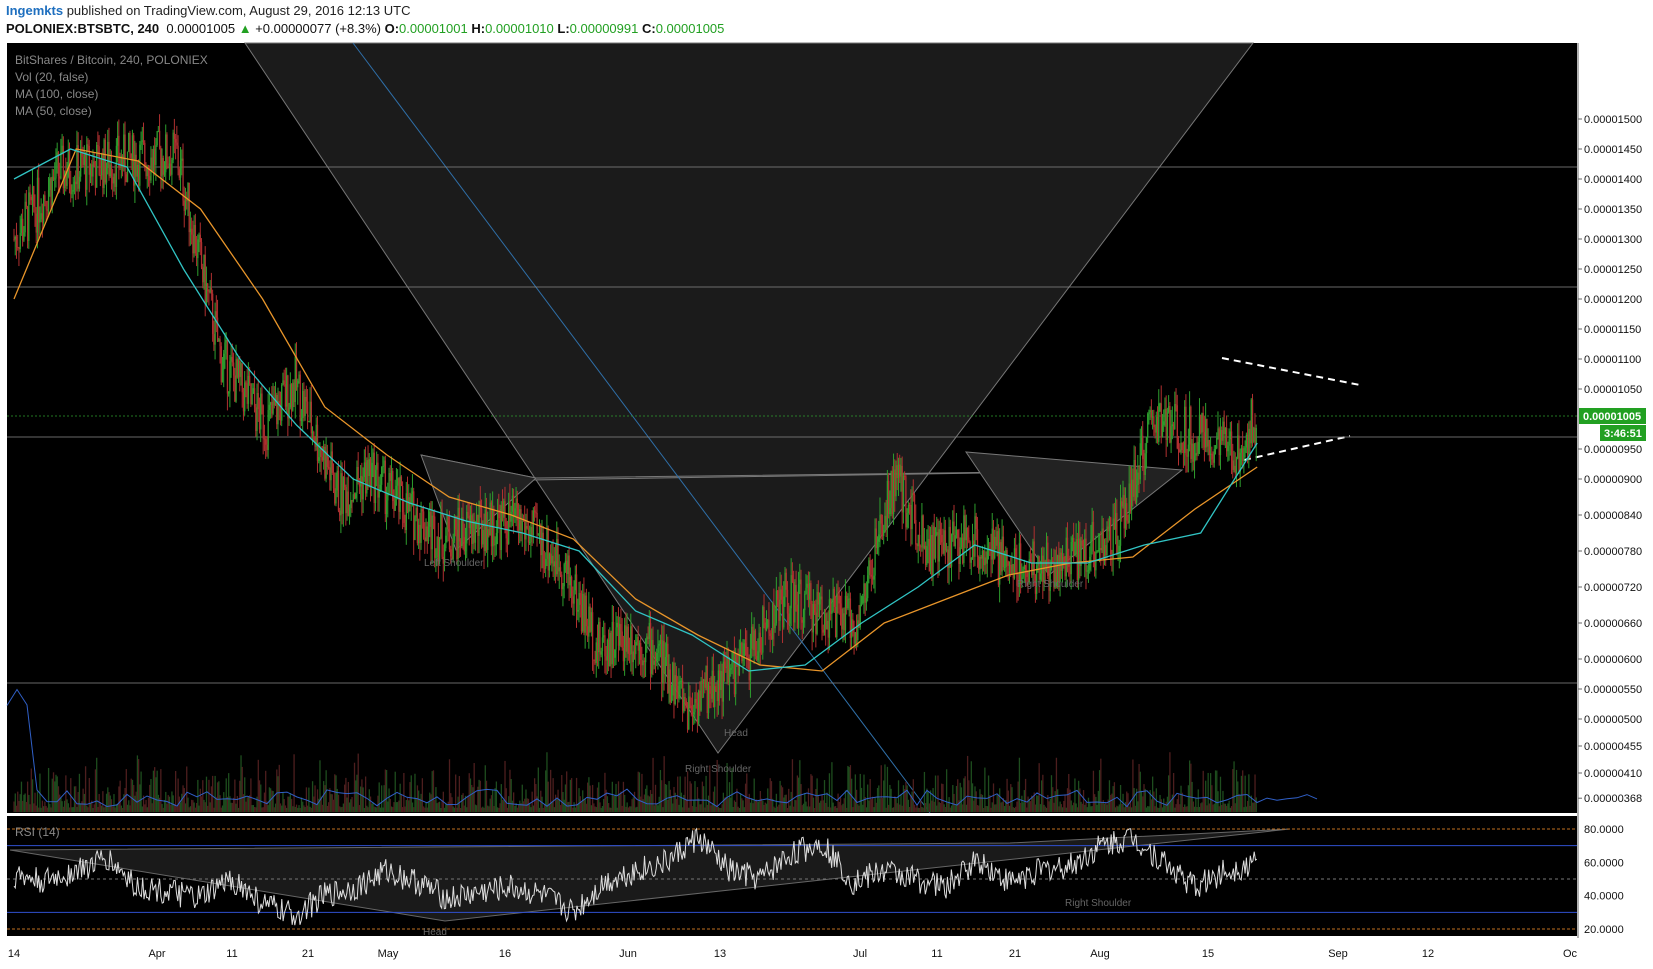 The height and width of the screenshot is (969, 1653). Describe the element at coordinates (37, 832) in the screenshot. I see `legend-rsi: RSI (14)` at that location.